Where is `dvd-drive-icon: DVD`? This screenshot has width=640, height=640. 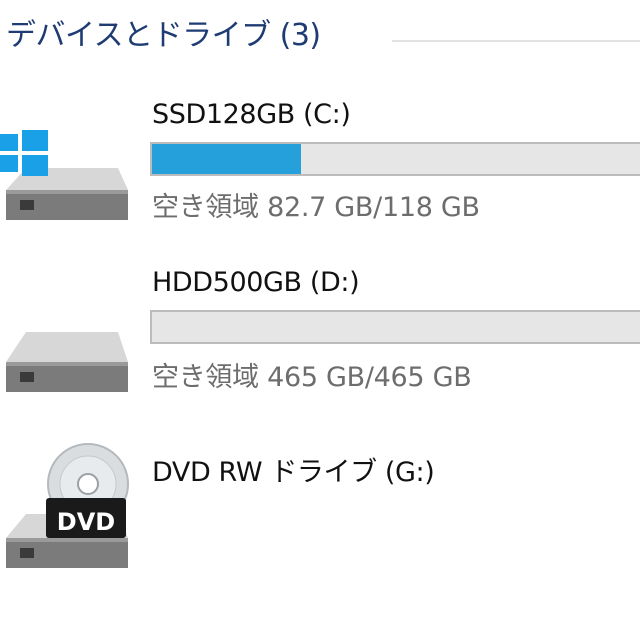 dvd-drive-icon: DVD is located at coordinates (66, 510).